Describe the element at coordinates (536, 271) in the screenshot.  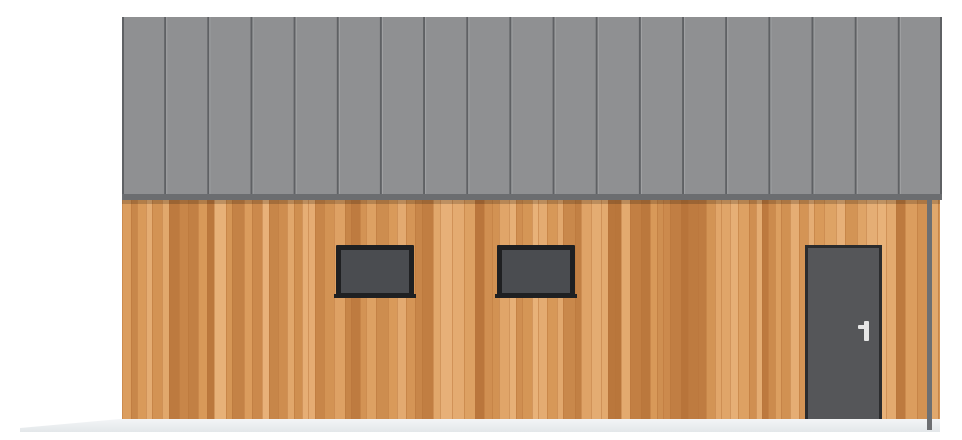
I see `window-icon` at that location.